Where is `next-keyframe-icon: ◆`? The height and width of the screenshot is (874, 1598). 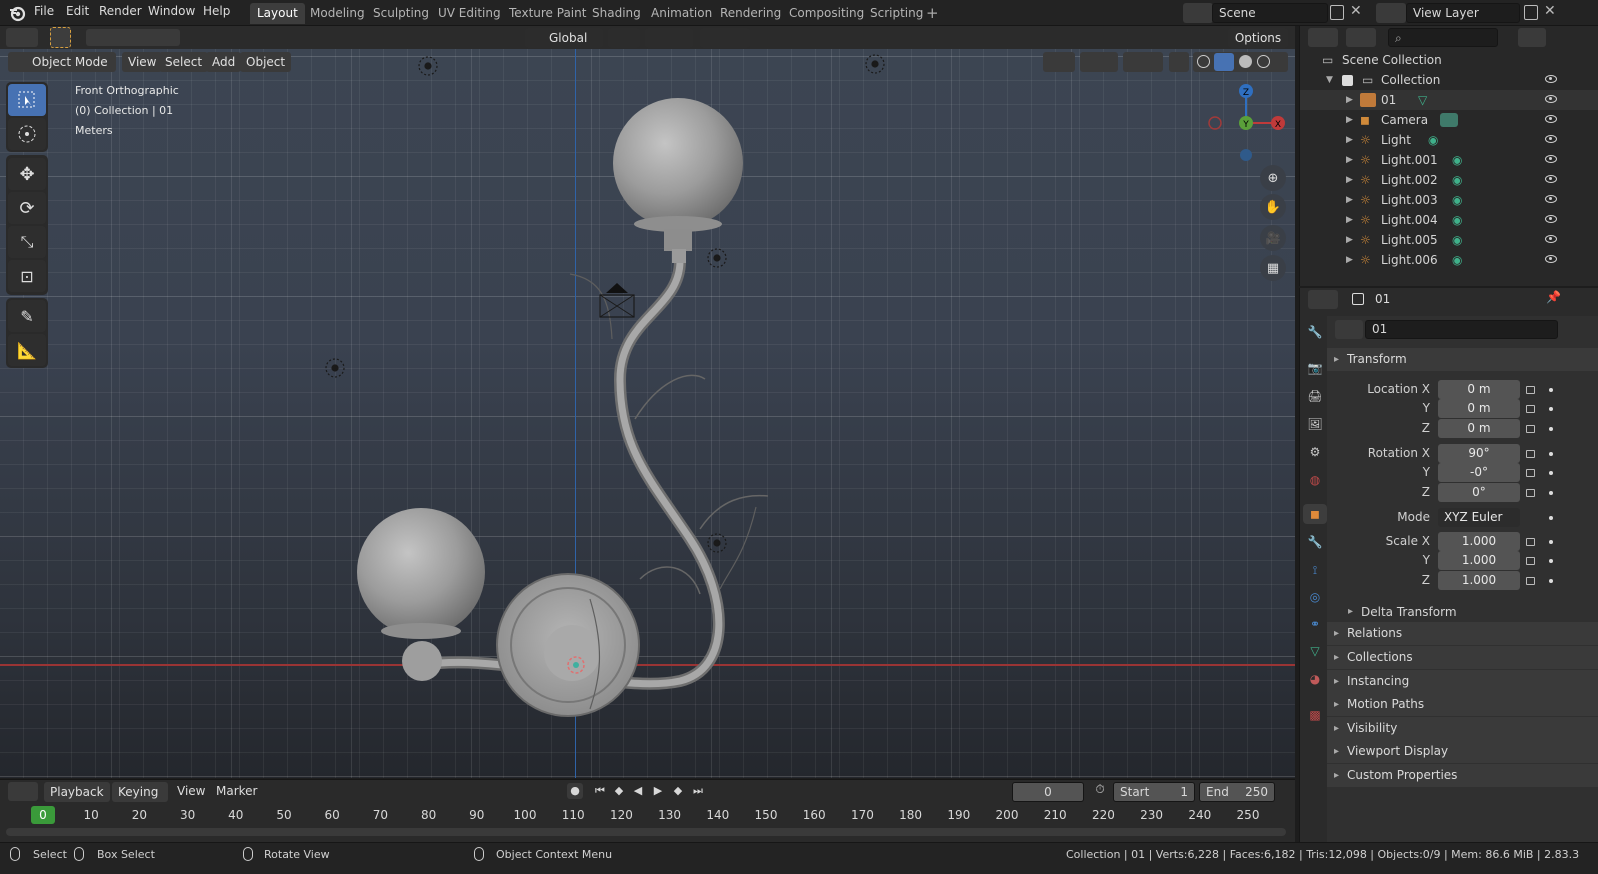
next-keyframe-icon: ◆ is located at coordinates (678, 791).